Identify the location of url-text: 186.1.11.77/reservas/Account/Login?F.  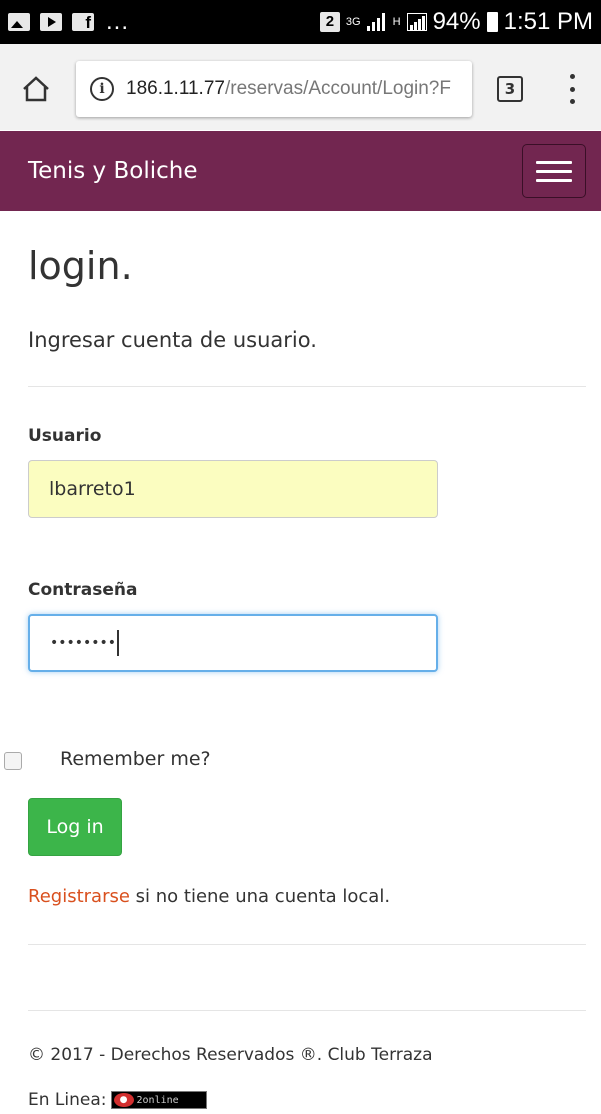
(288, 89).